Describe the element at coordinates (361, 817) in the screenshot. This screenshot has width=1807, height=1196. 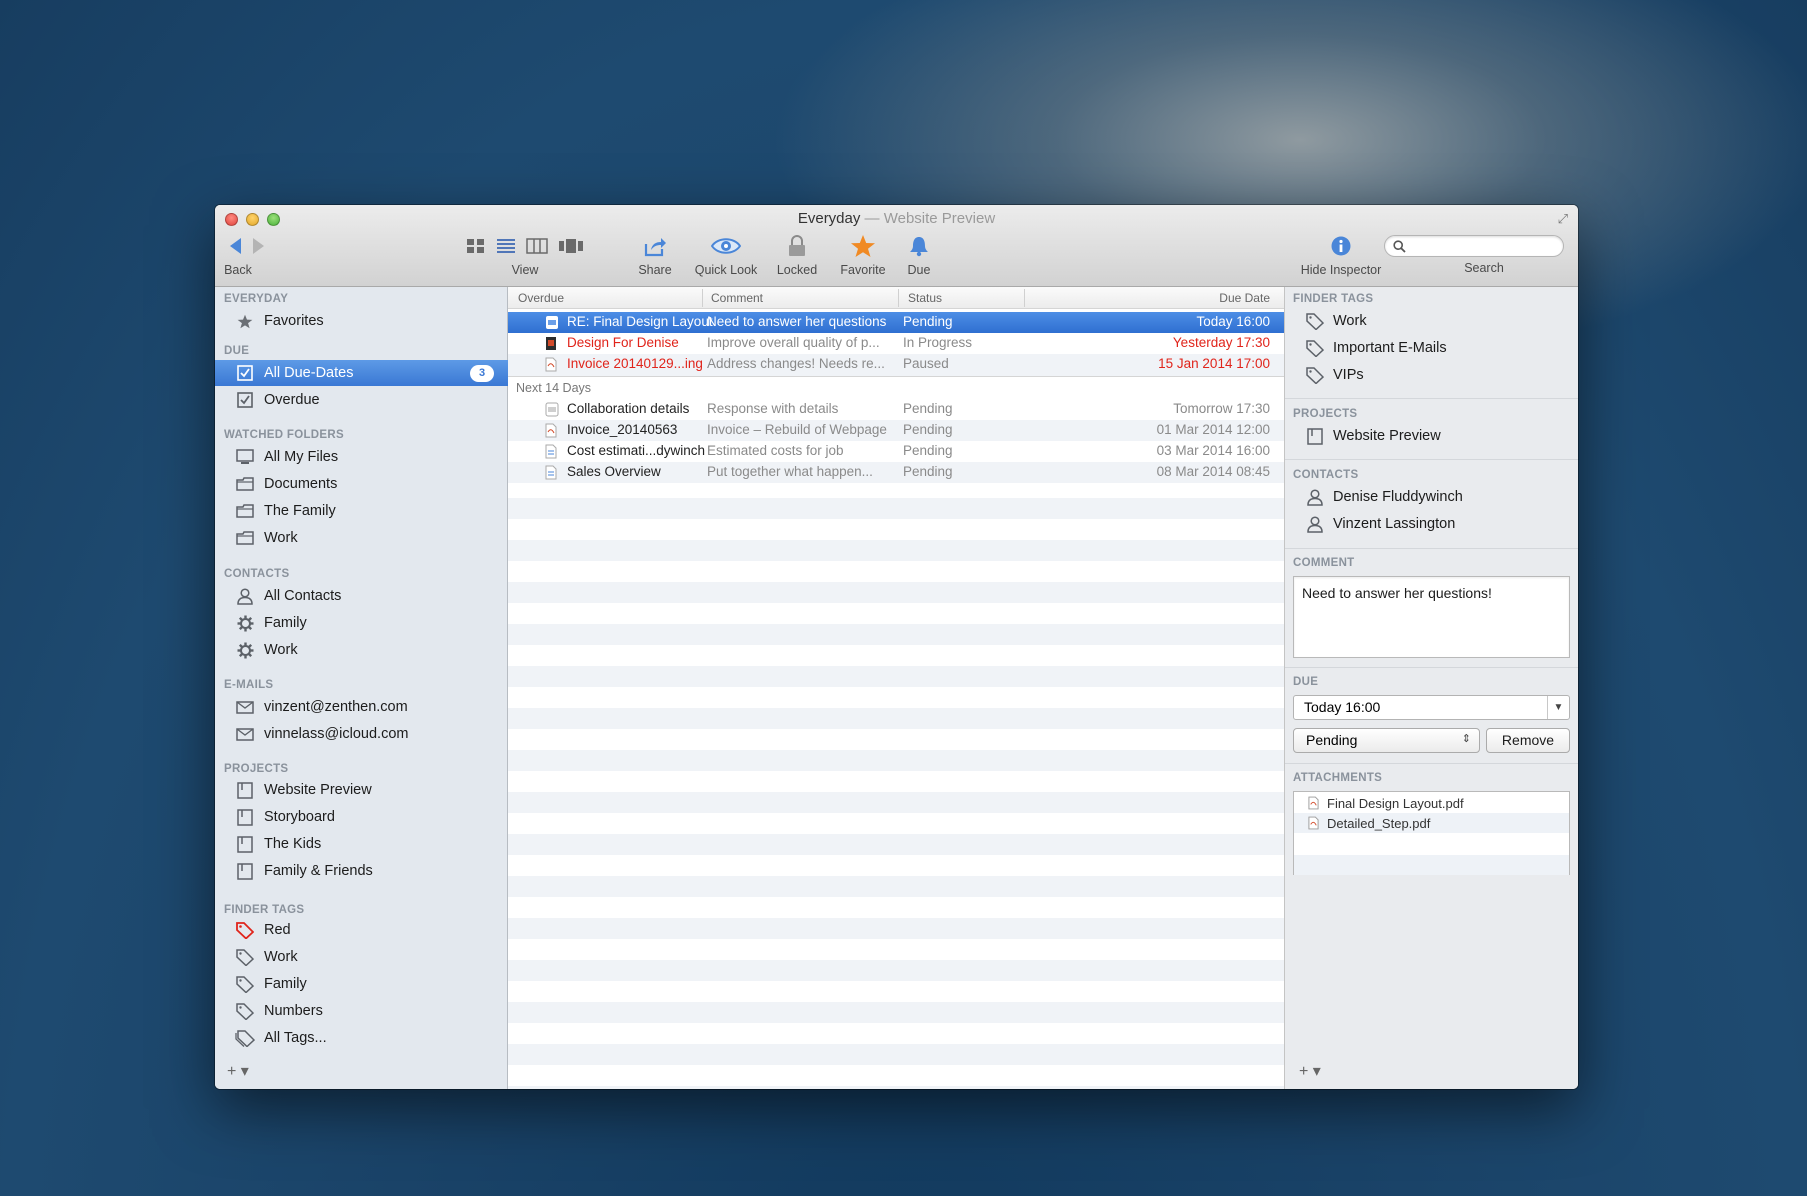
I see `sidebar-item-project-storyboard: Storyboard` at that location.